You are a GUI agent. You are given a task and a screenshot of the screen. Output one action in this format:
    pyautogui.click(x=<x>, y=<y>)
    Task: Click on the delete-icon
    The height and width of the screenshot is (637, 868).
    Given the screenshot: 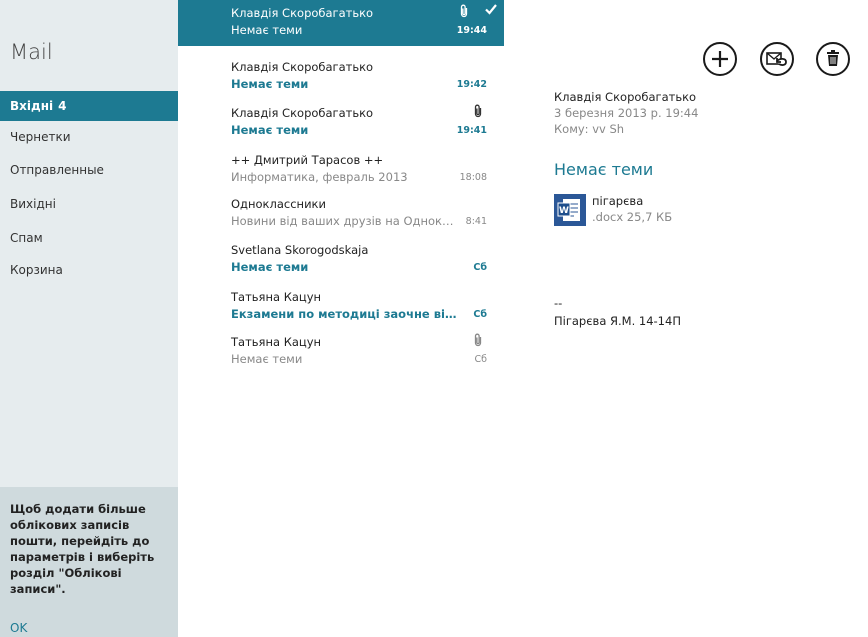 What is the action you would take?
    pyautogui.click(x=833, y=58)
    